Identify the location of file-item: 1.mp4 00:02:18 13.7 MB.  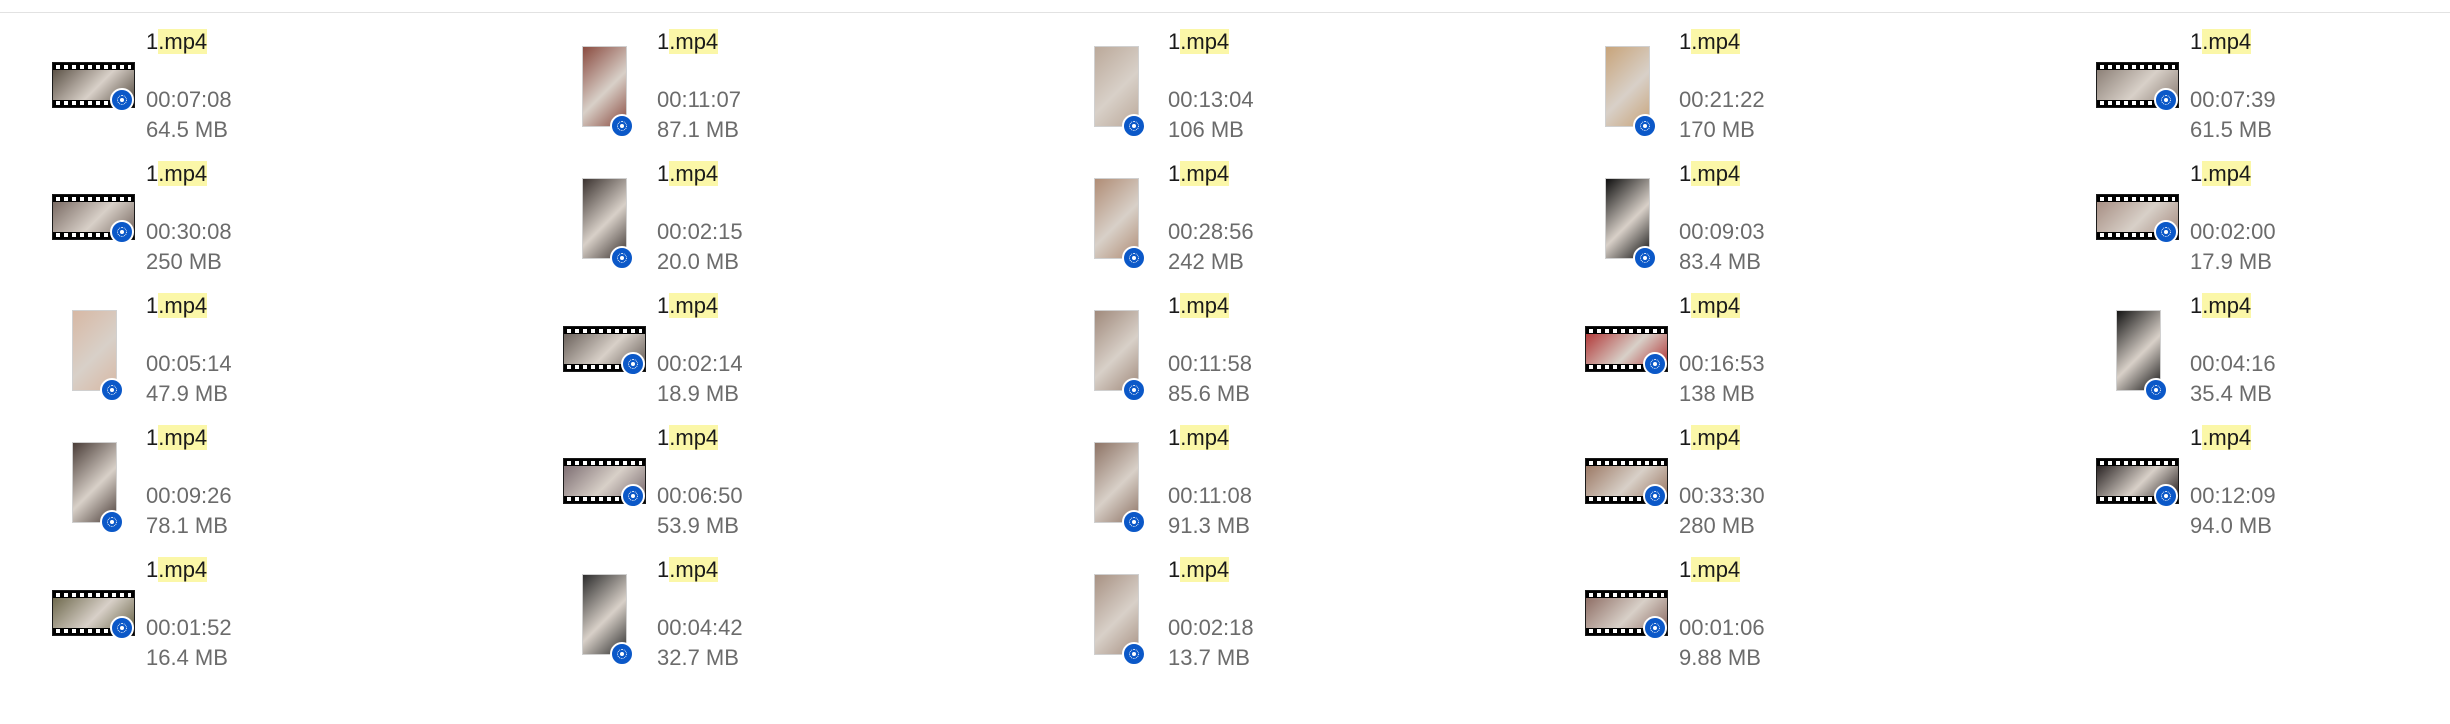
(1277, 618).